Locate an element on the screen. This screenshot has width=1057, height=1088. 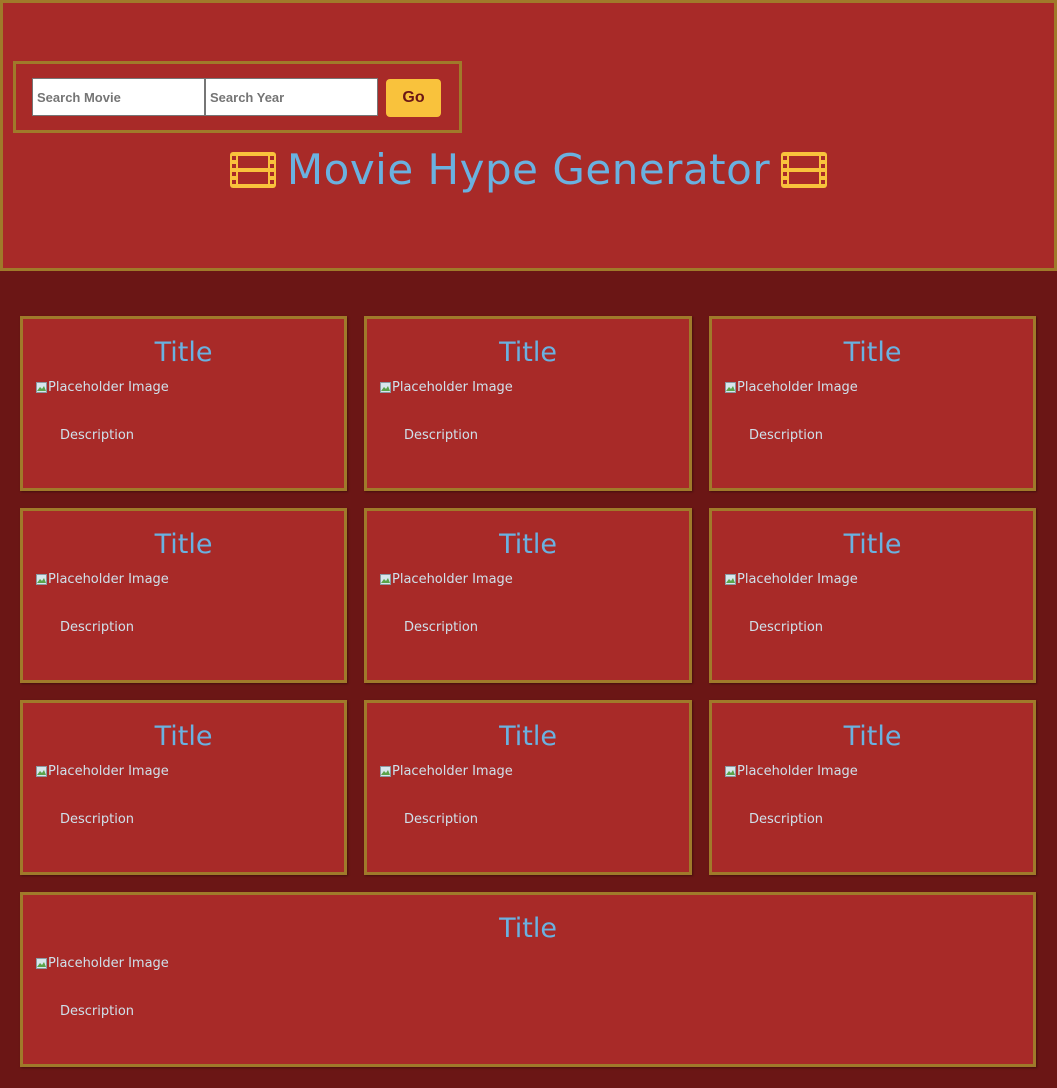
search-year-input is located at coordinates (291, 97).